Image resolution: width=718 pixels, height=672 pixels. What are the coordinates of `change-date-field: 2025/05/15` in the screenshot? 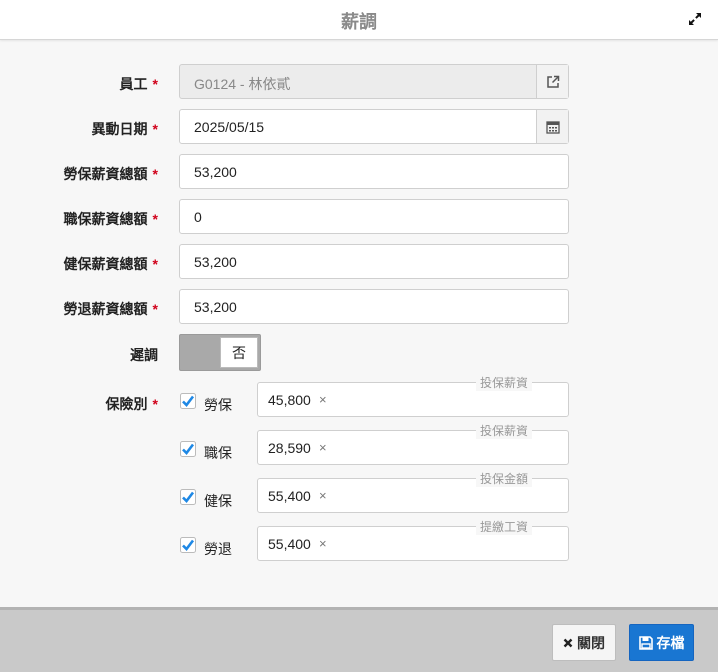 It's located at (374, 126).